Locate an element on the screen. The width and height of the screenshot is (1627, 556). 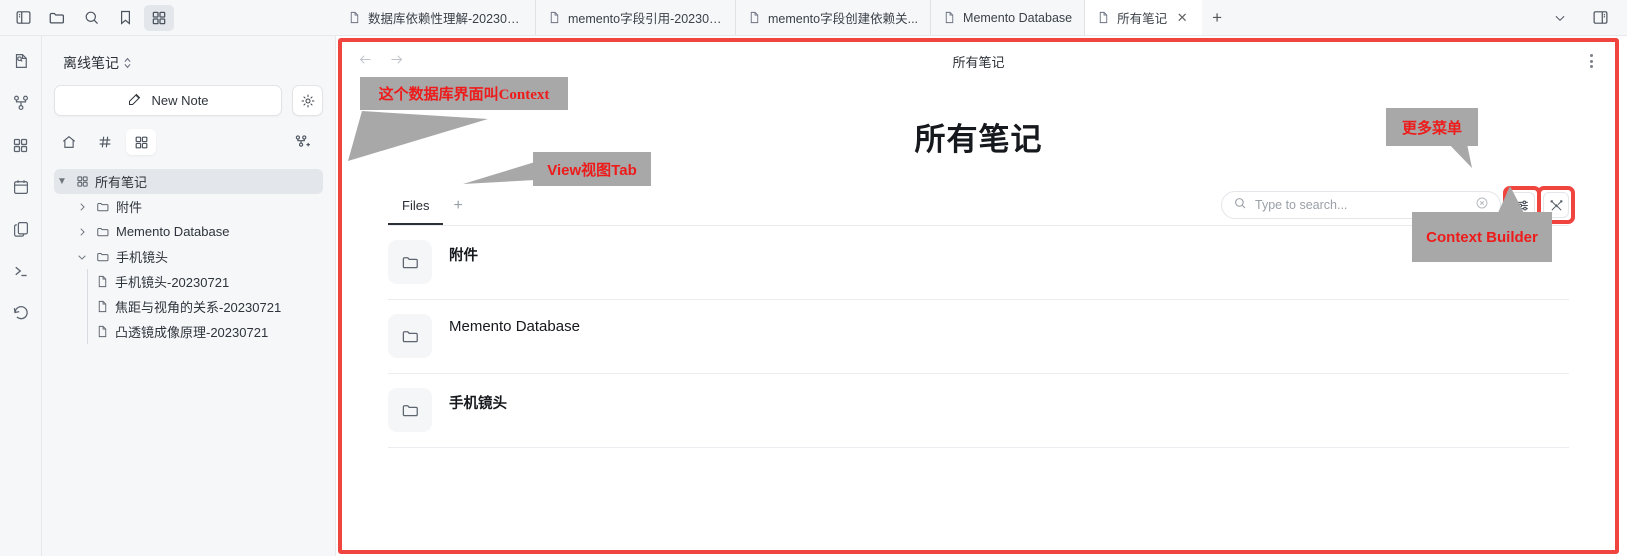
document-title: 所有笔记 is located at coordinates (978, 62).